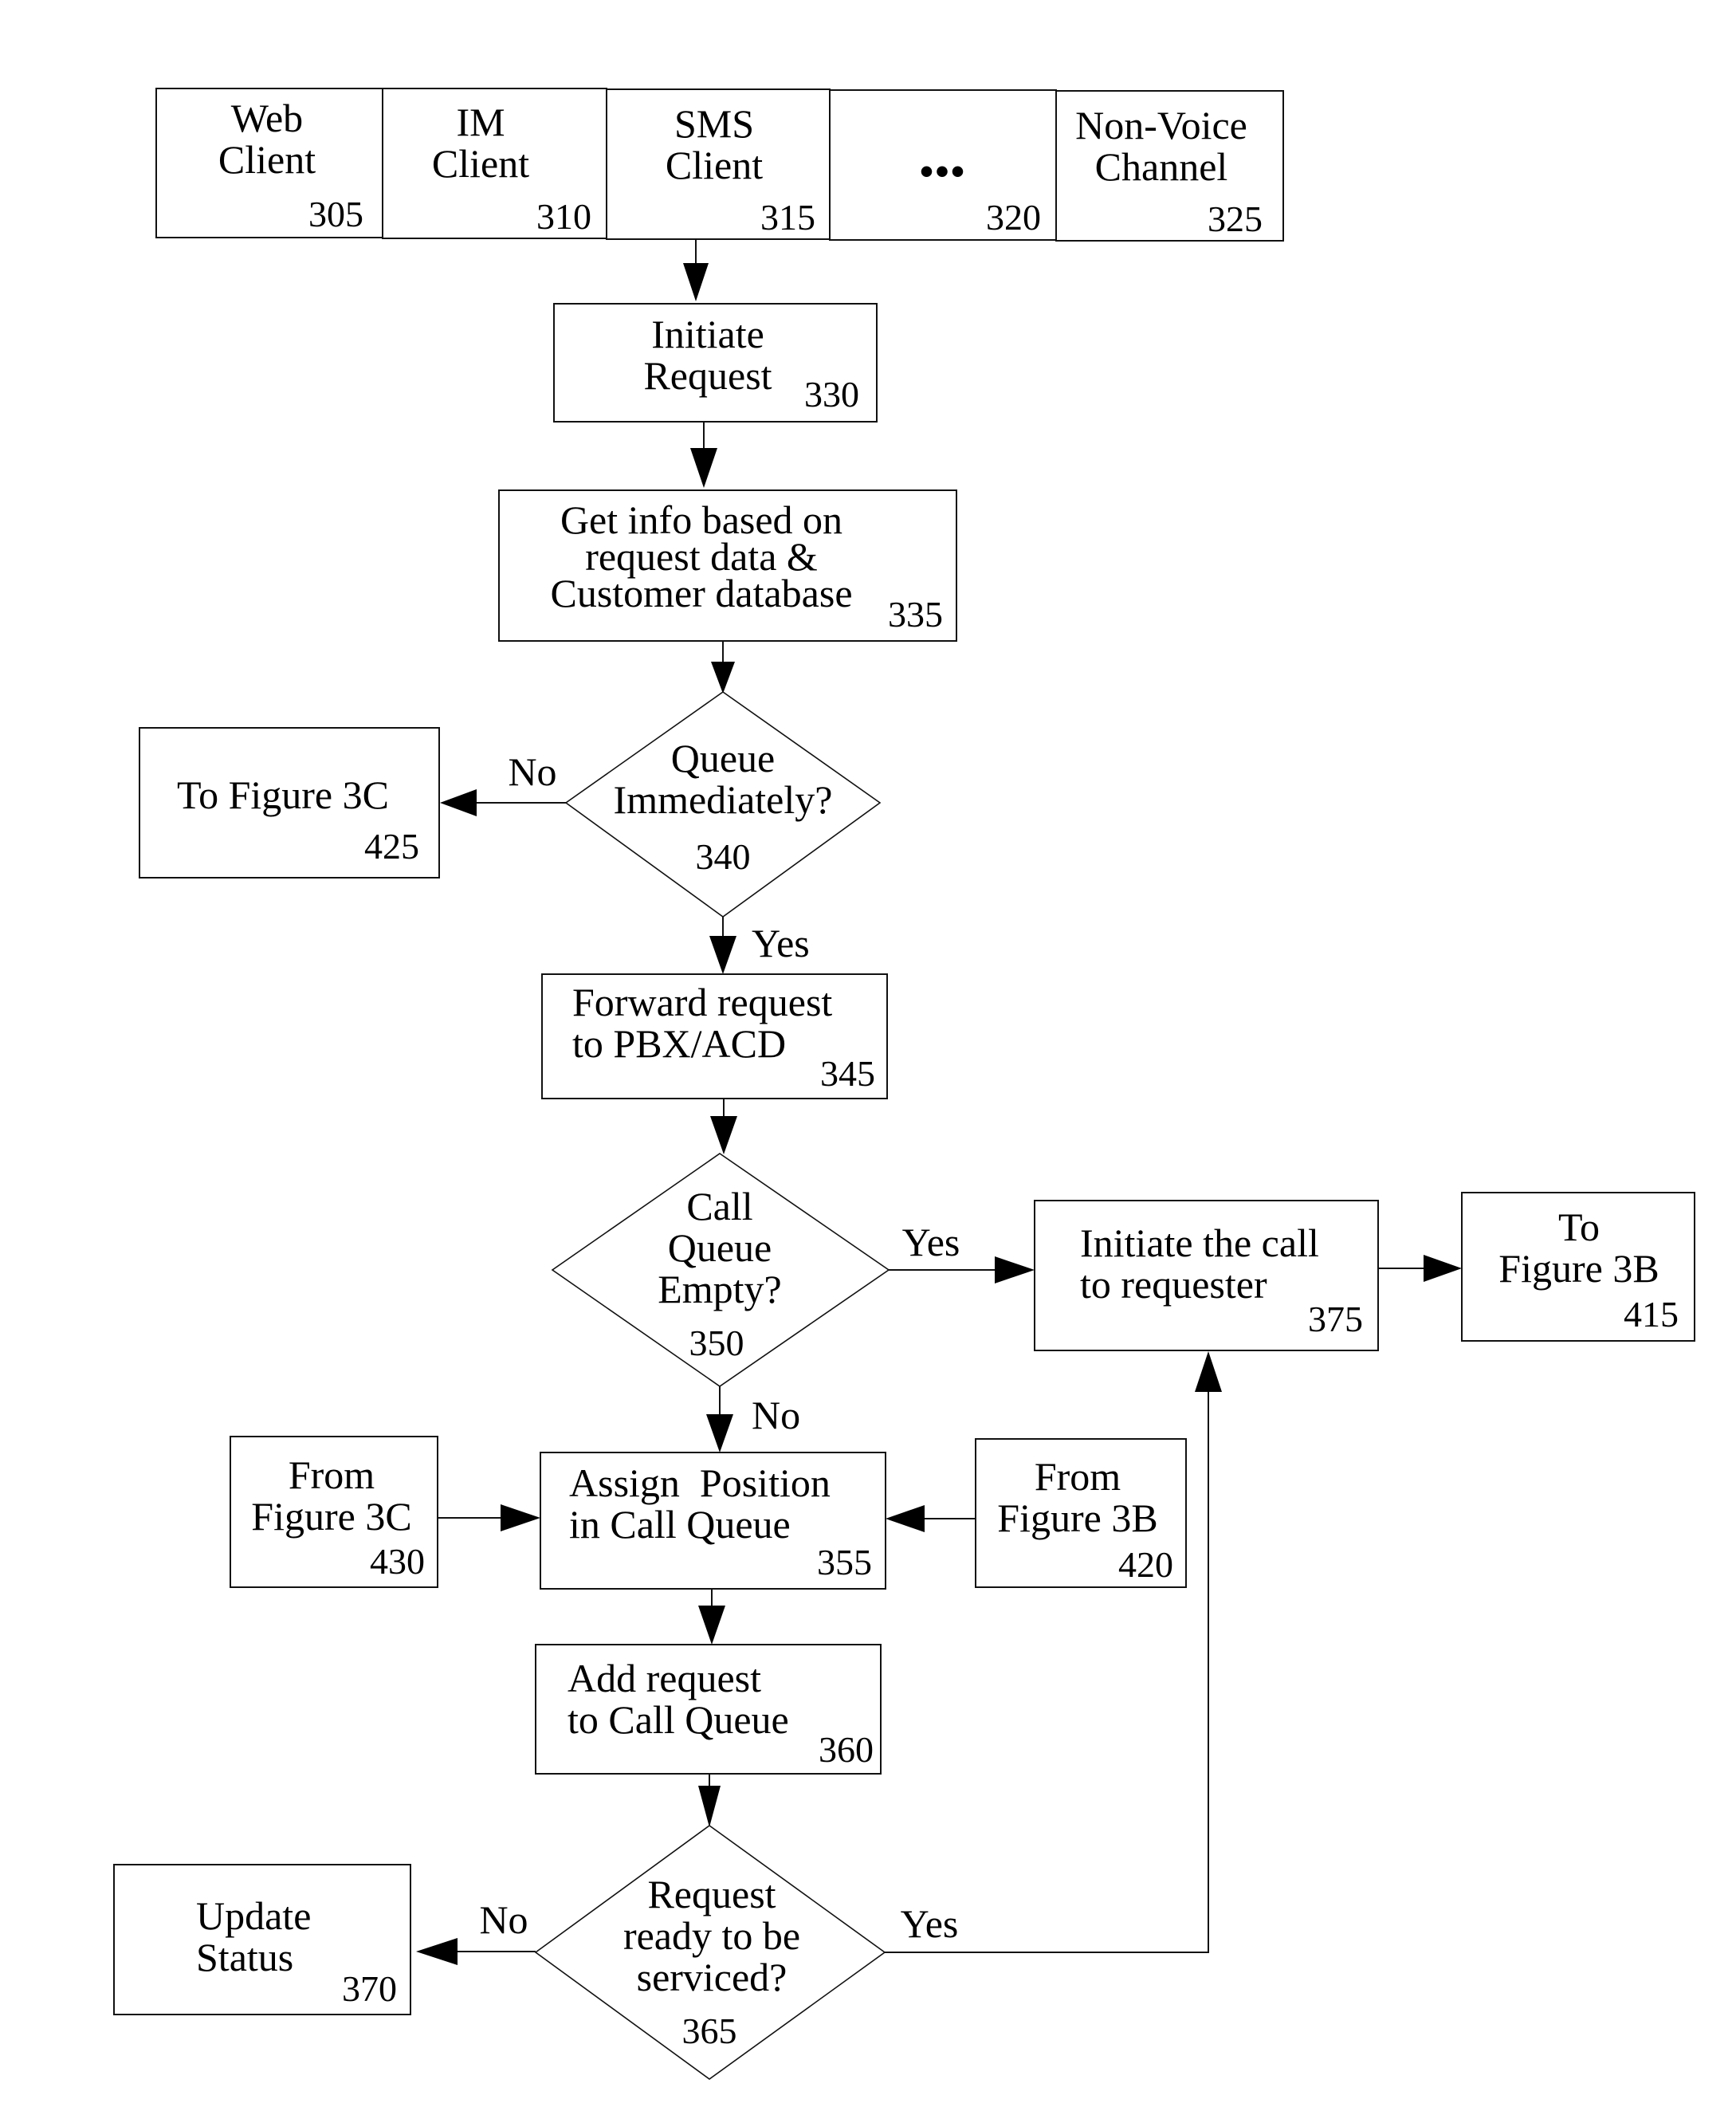 This screenshot has height=2103, width=1736. What do you see at coordinates (712, 1977) in the screenshot?
I see `node-label-line: serviced?` at bounding box center [712, 1977].